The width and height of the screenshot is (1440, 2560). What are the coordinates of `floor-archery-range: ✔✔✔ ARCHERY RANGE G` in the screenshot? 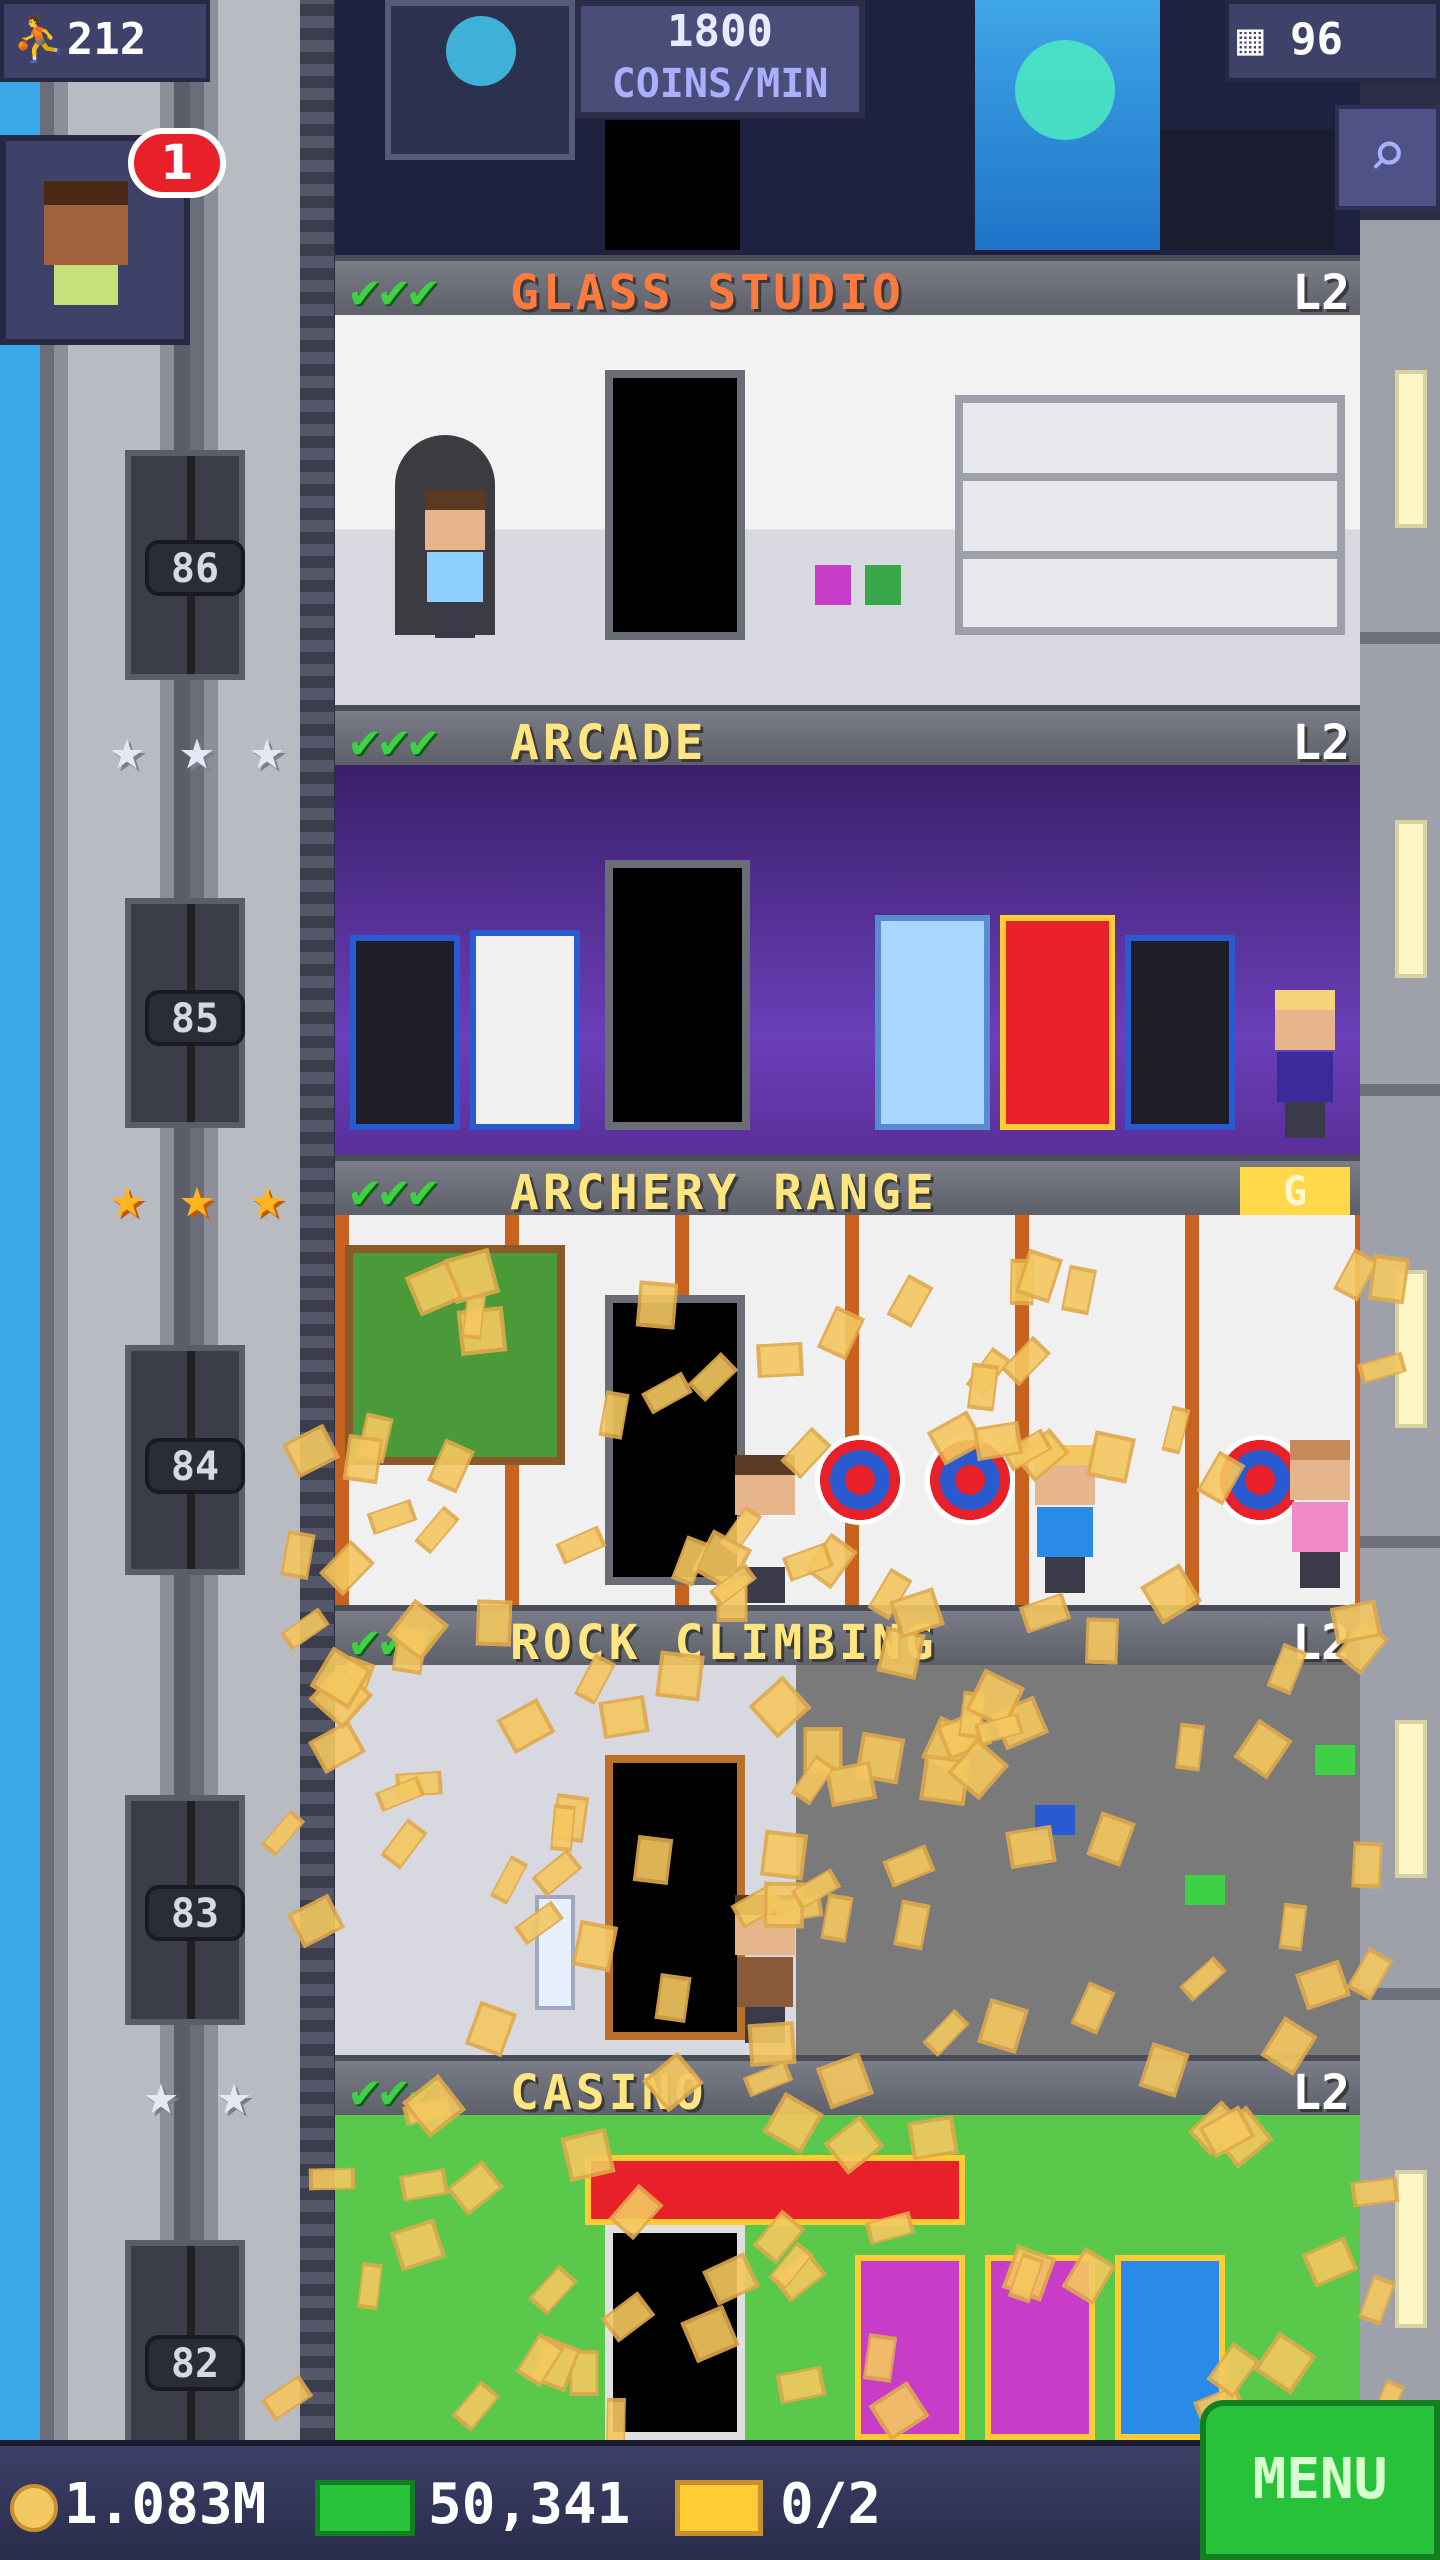 It's located at (847, 1387).